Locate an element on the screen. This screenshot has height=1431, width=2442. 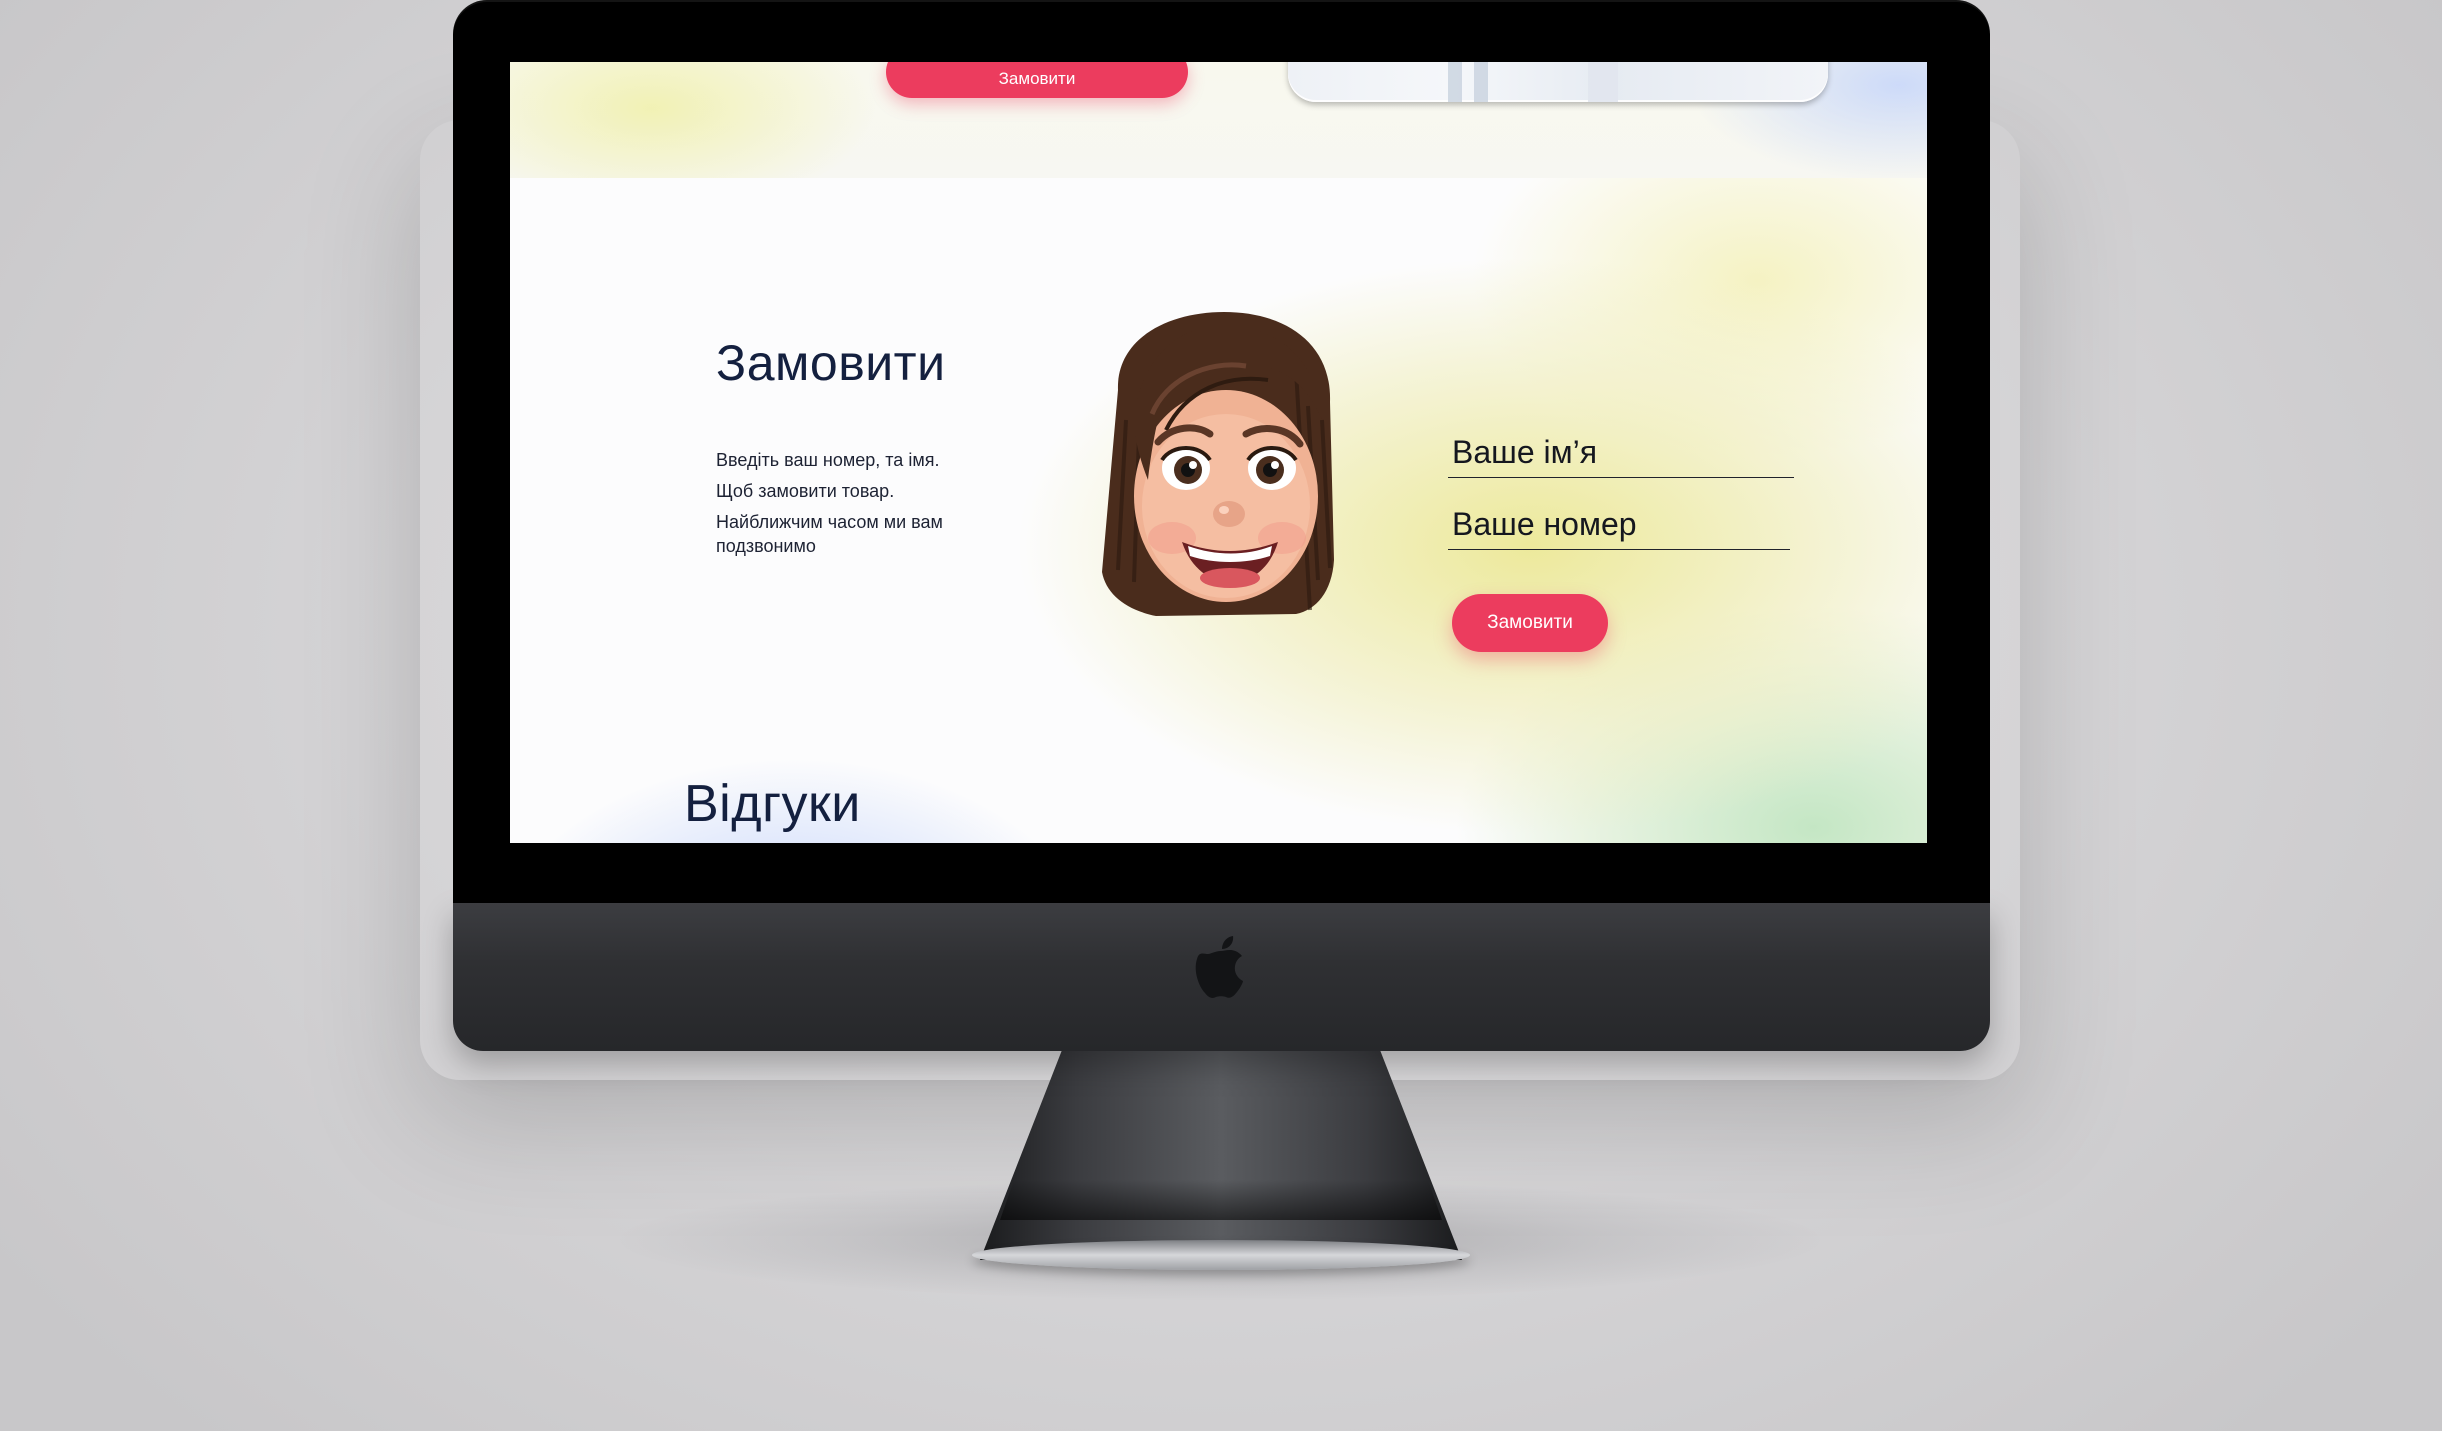
monitor-stand is located at coordinates (1221, 1155).